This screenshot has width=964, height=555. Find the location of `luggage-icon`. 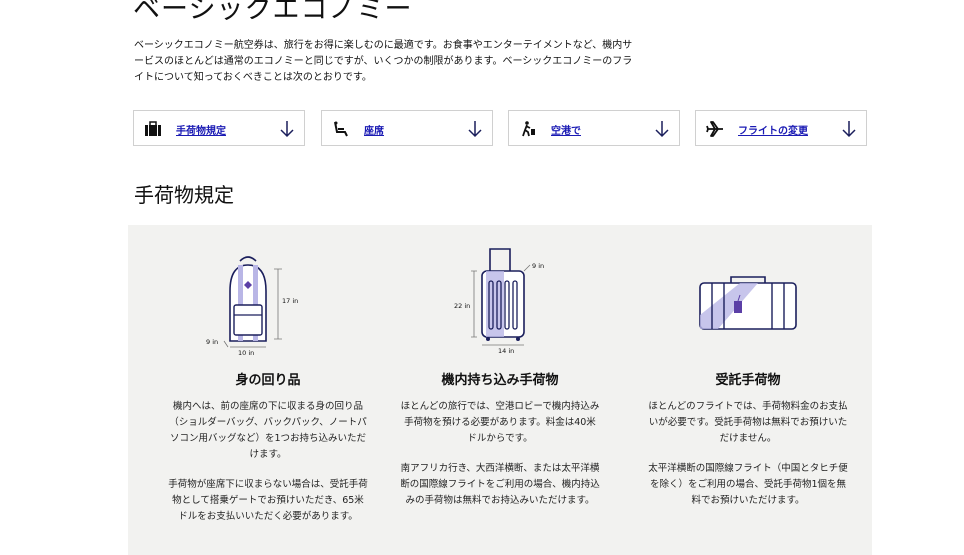

luggage-icon is located at coordinates (153, 128).